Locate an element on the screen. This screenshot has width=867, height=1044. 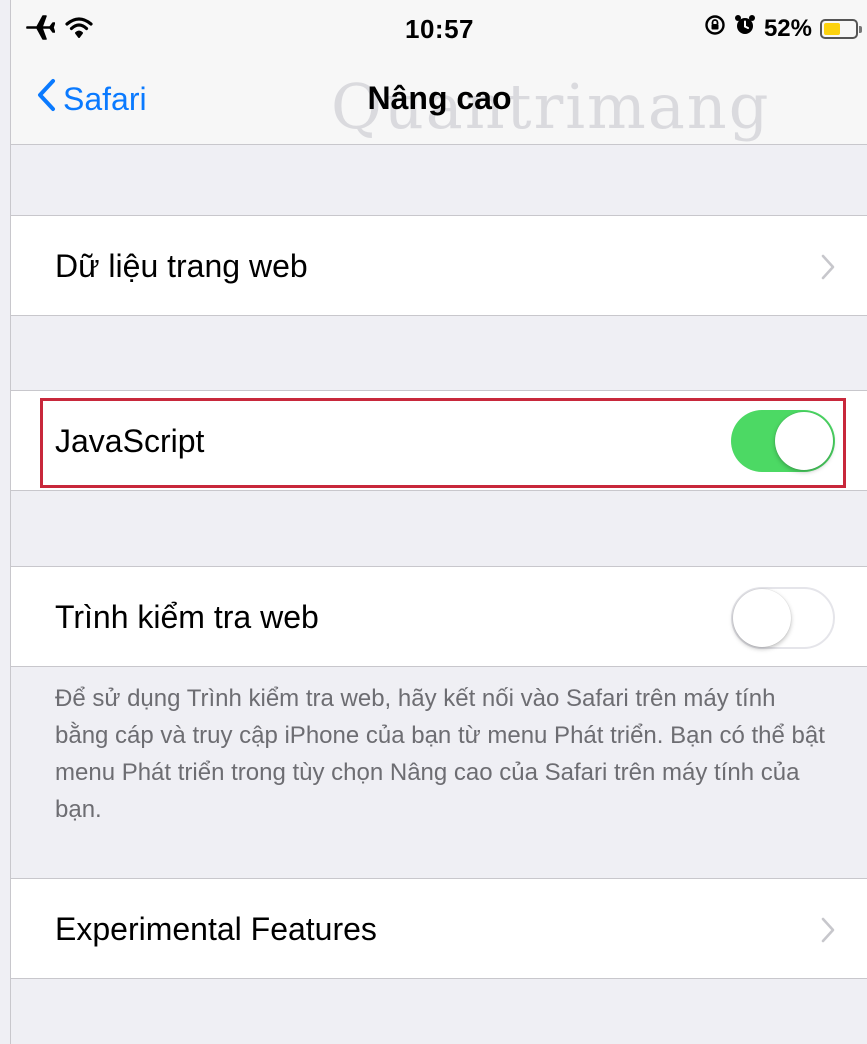
battery-icon is located at coordinates (841, 28).